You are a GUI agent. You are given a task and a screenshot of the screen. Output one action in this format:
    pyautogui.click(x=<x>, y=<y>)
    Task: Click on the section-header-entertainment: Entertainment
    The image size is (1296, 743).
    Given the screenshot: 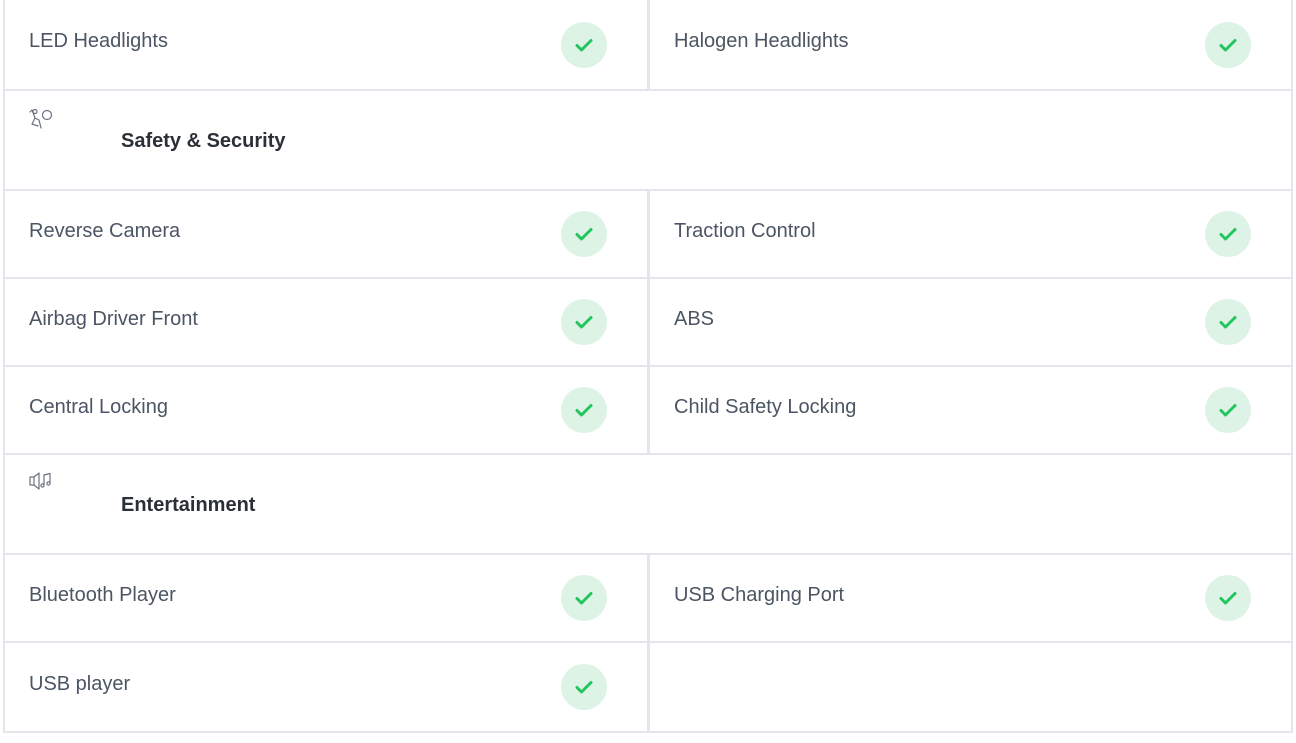 What is the action you would take?
    pyautogui.click(x=648, y=505)
    